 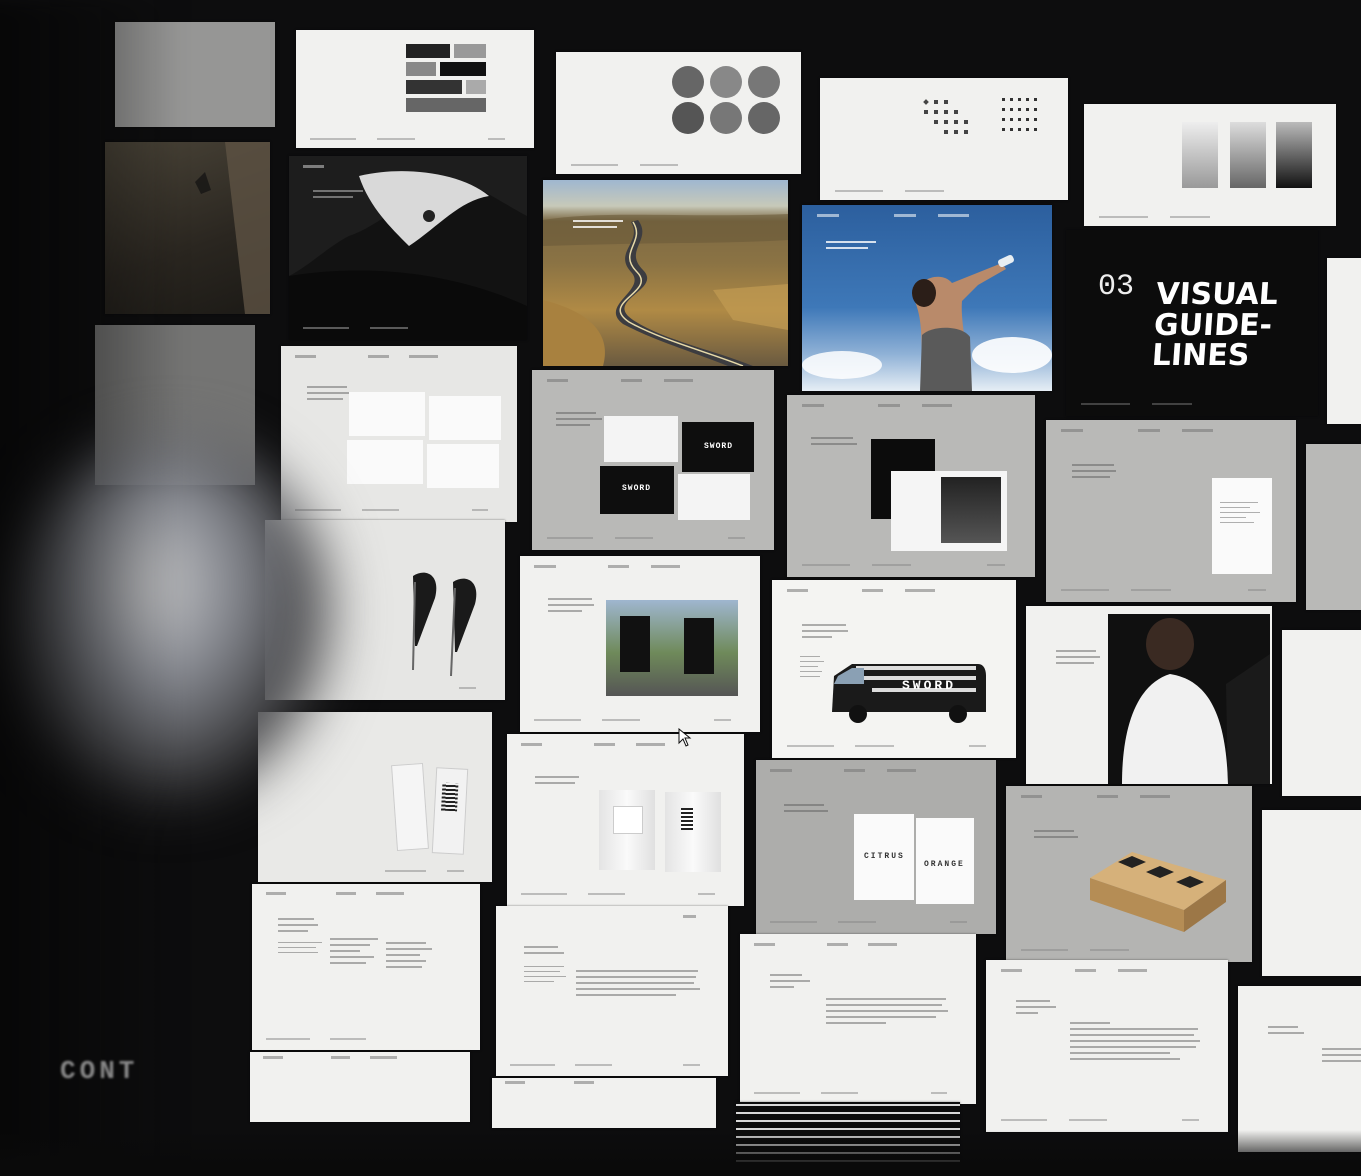 I want to click on brochure, so click(x=949, y=511).